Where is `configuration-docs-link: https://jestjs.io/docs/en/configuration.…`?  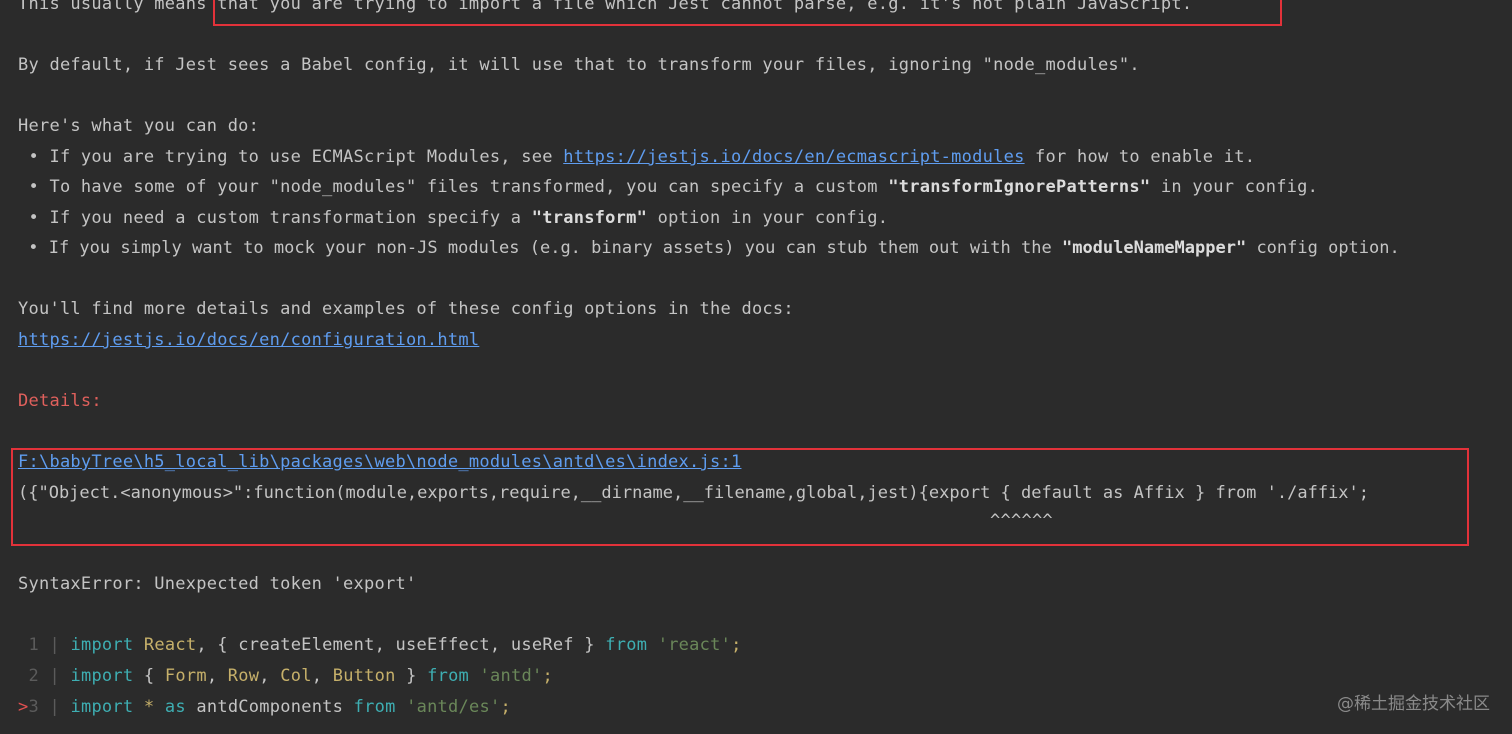 configuration-docs-link: https://jestjs.io/docs/en/configuration.… is located at coordinates (248, 340).